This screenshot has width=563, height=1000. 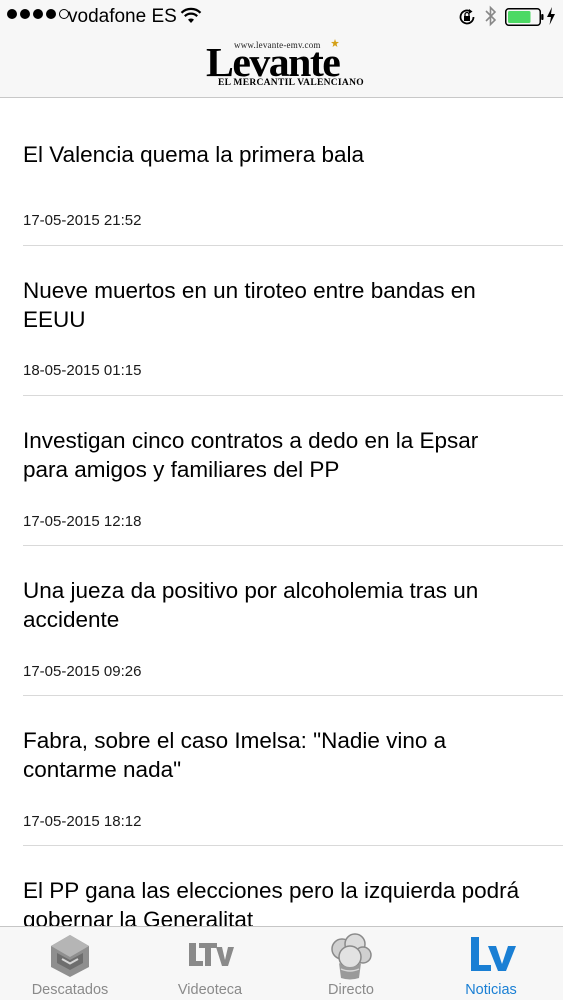 What do you see at coordinates (210, 990) in the screenshot?
I see `tab-label: Videoteca` at bounding box center [210, 990].